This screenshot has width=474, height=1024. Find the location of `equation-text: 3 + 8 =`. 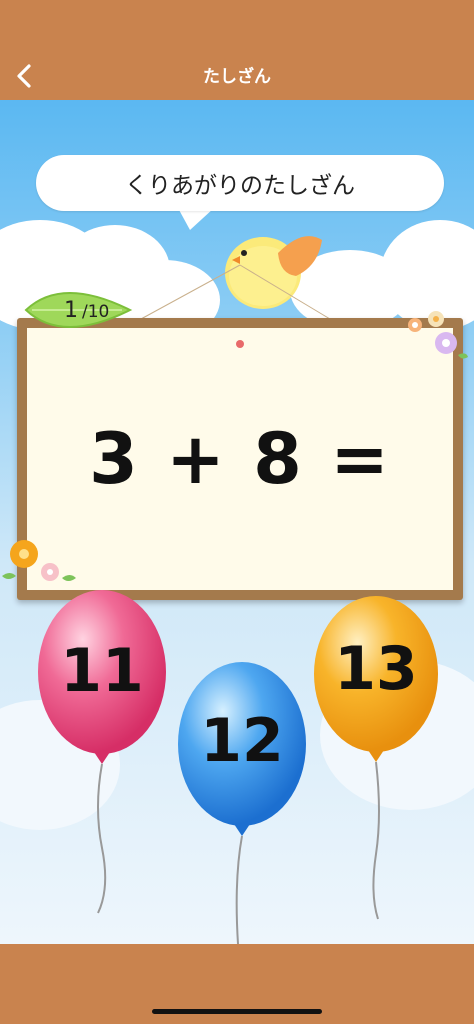

equation-text: 3 + 8 = is located at coordinates (240, 459).